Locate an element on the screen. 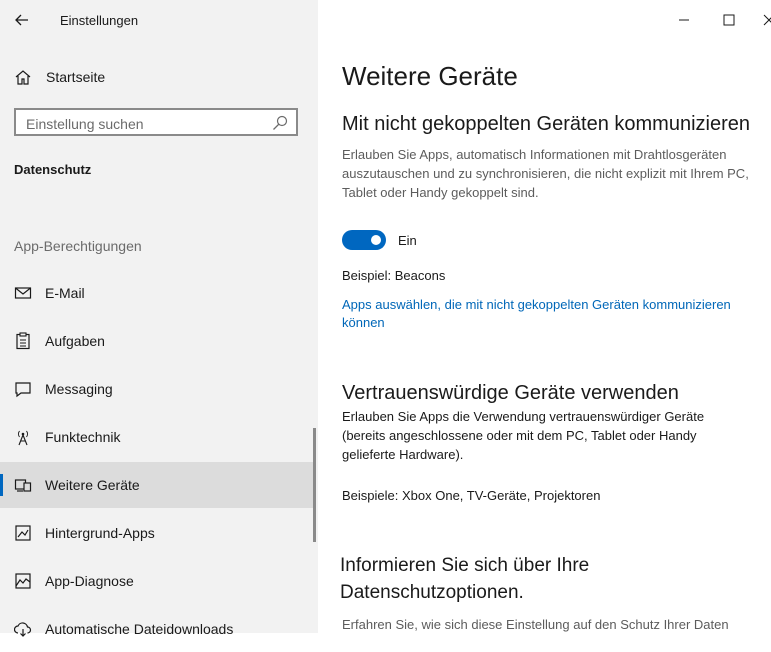 The width and height of the screenshot is (771, 652). maximize-icon is located at coordinates (729, 20).